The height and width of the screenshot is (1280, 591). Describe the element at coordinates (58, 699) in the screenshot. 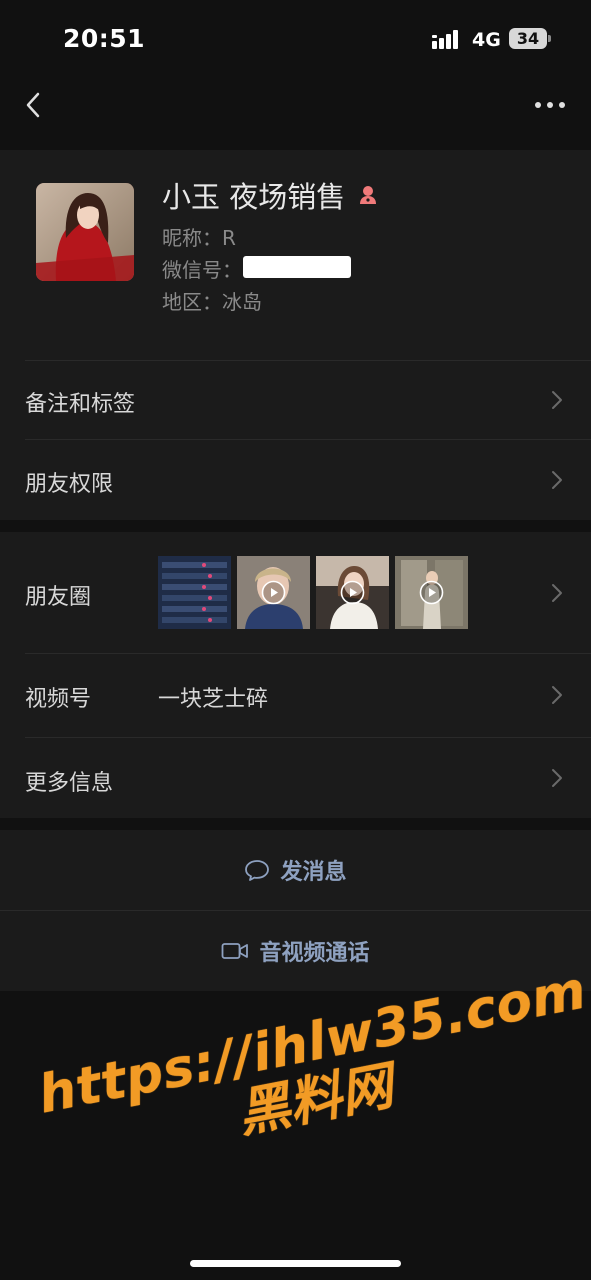

I see `channels-label: 视频号` at that location.